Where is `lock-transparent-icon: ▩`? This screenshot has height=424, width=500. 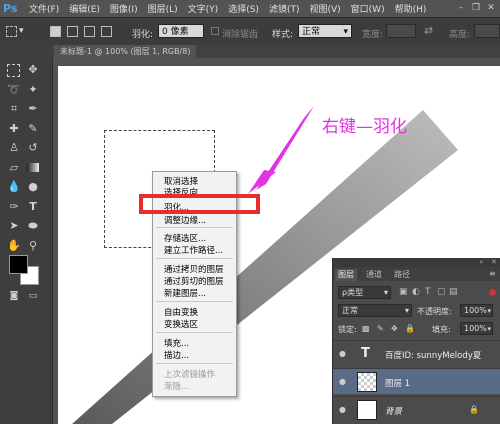
lock-transparent-icon: ▩ is located at coordinates (366, 328).